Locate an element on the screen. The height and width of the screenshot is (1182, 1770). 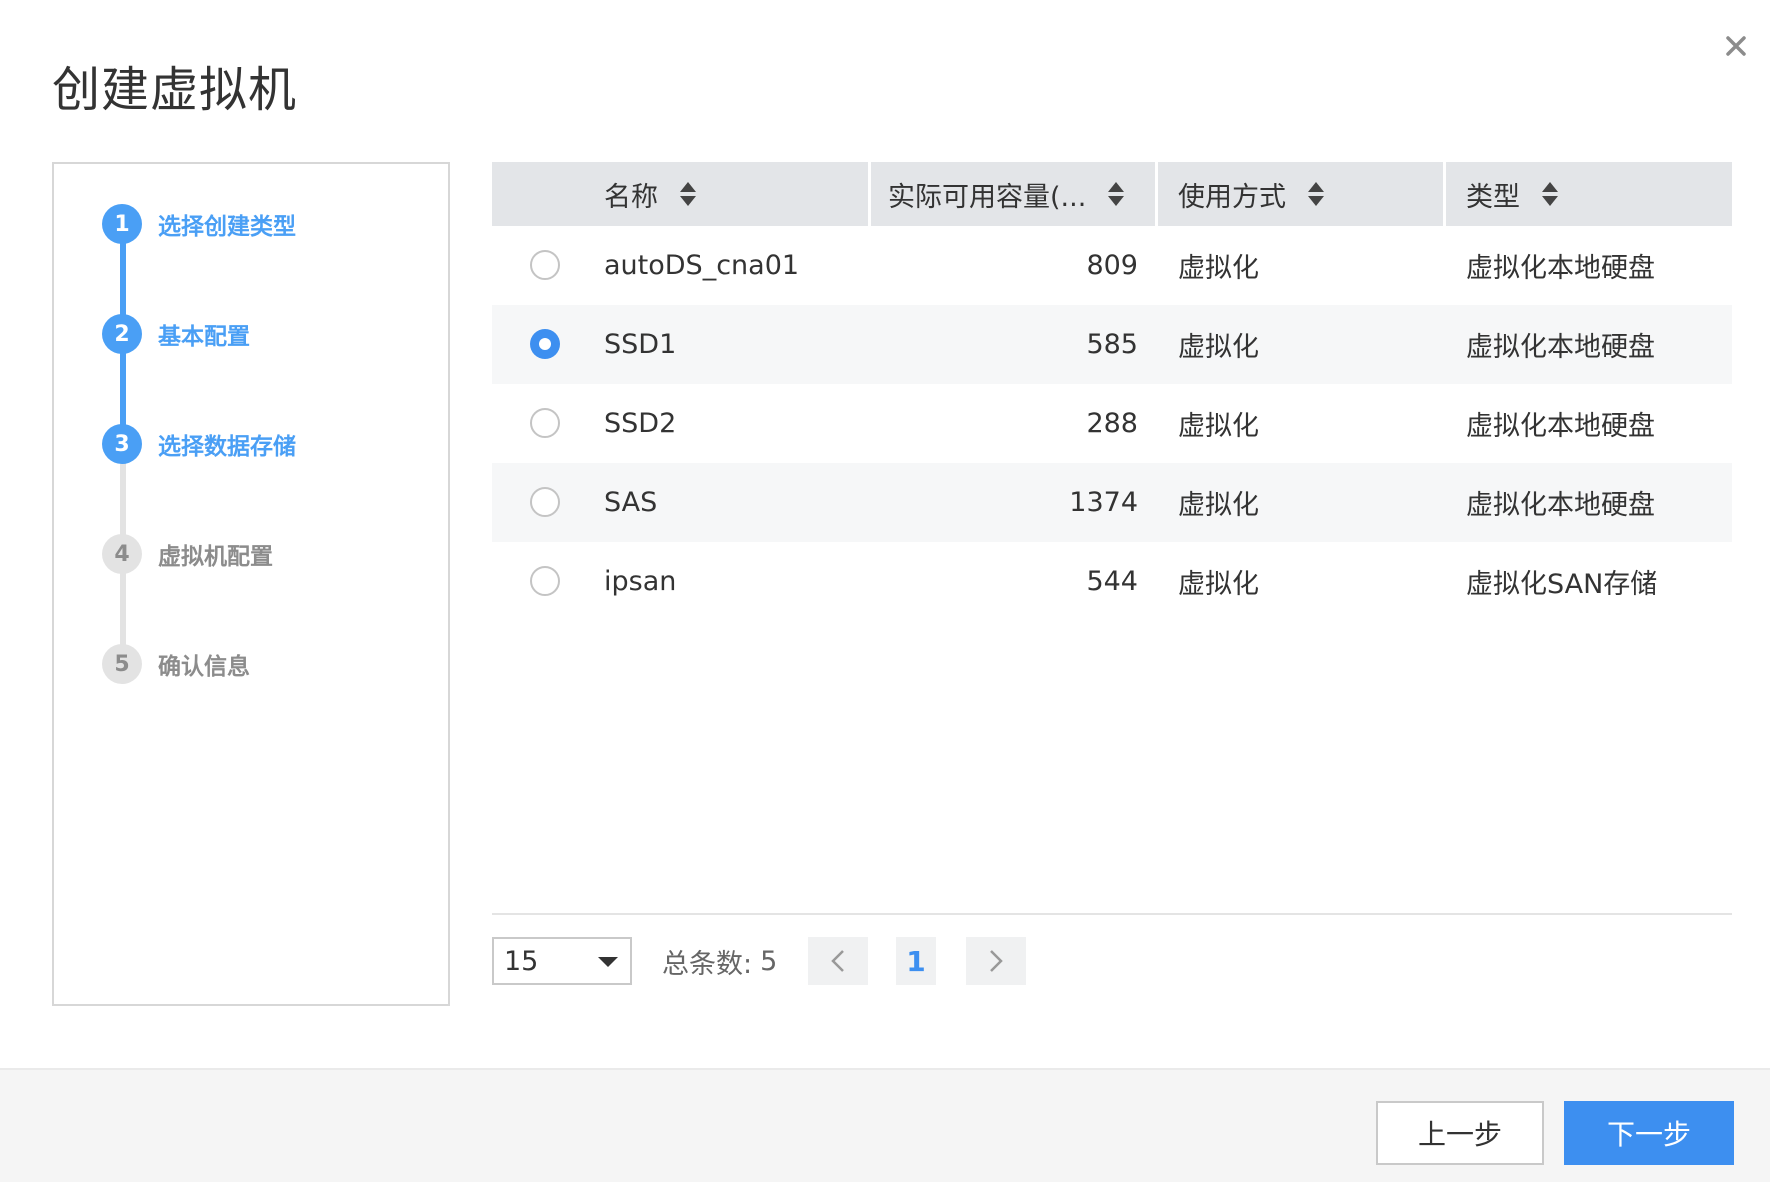
next-step-button: 下一步 is located at coordinates (1649, 1133).